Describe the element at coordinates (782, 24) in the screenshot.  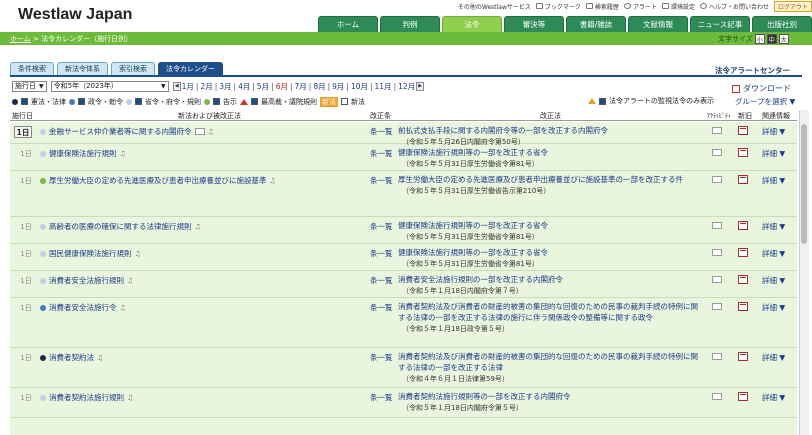
I see `nav-tab-7: 出版社別` at that location.